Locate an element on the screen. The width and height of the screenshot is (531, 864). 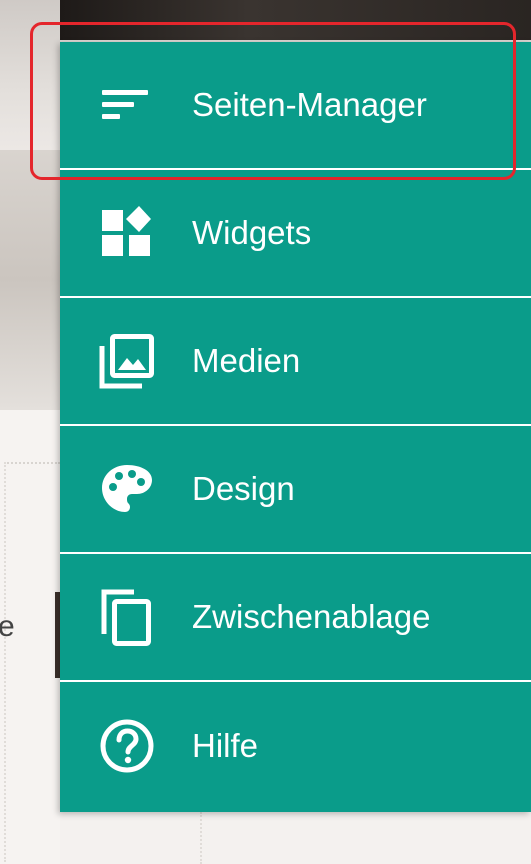
palette-icon is located at coordinates (127, 489).